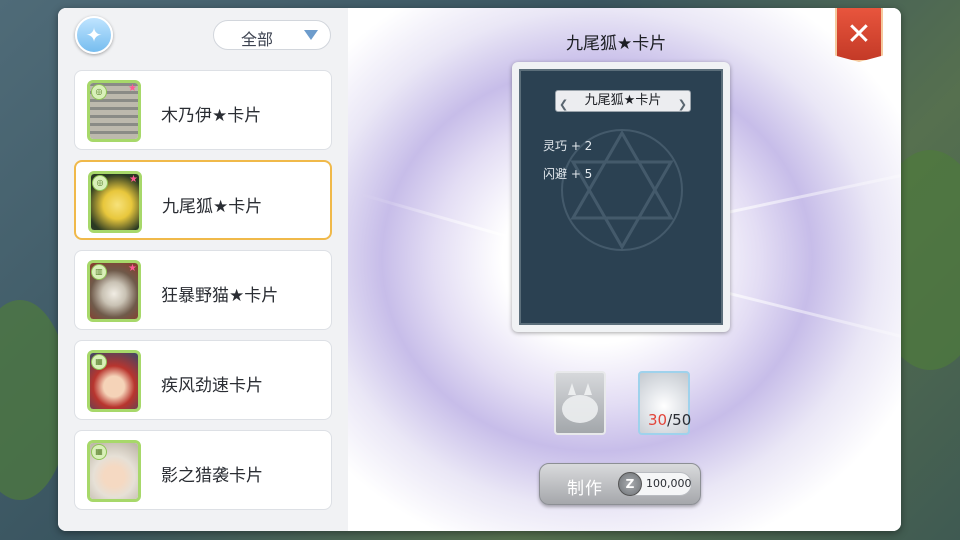 The height and width of the screenshot is (540, 960). I want to click on material-have: 30, so click(658, 420).